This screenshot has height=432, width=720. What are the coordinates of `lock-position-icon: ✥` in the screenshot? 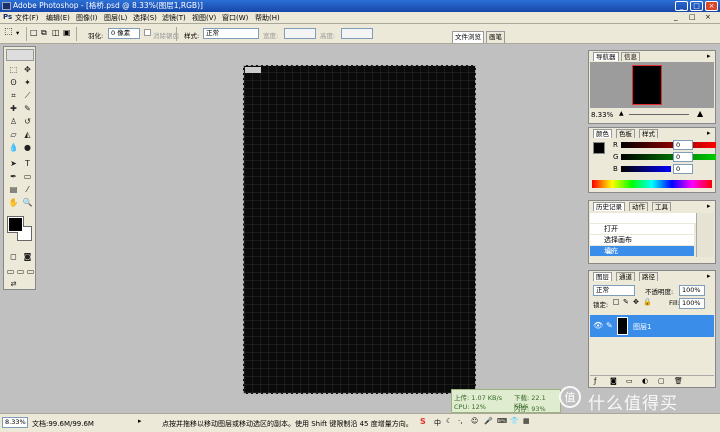 It's located at (636, 302).